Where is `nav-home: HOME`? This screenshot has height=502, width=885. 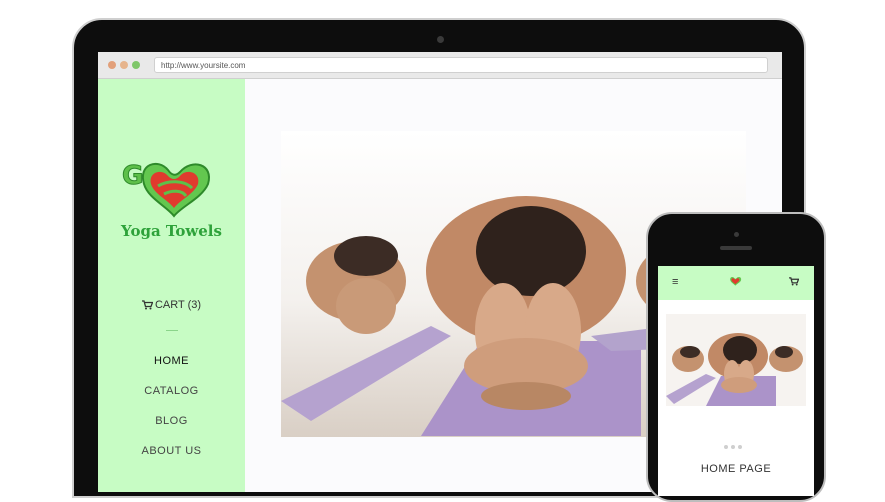 nav-home: HOME is located at coordinates (171, 361).